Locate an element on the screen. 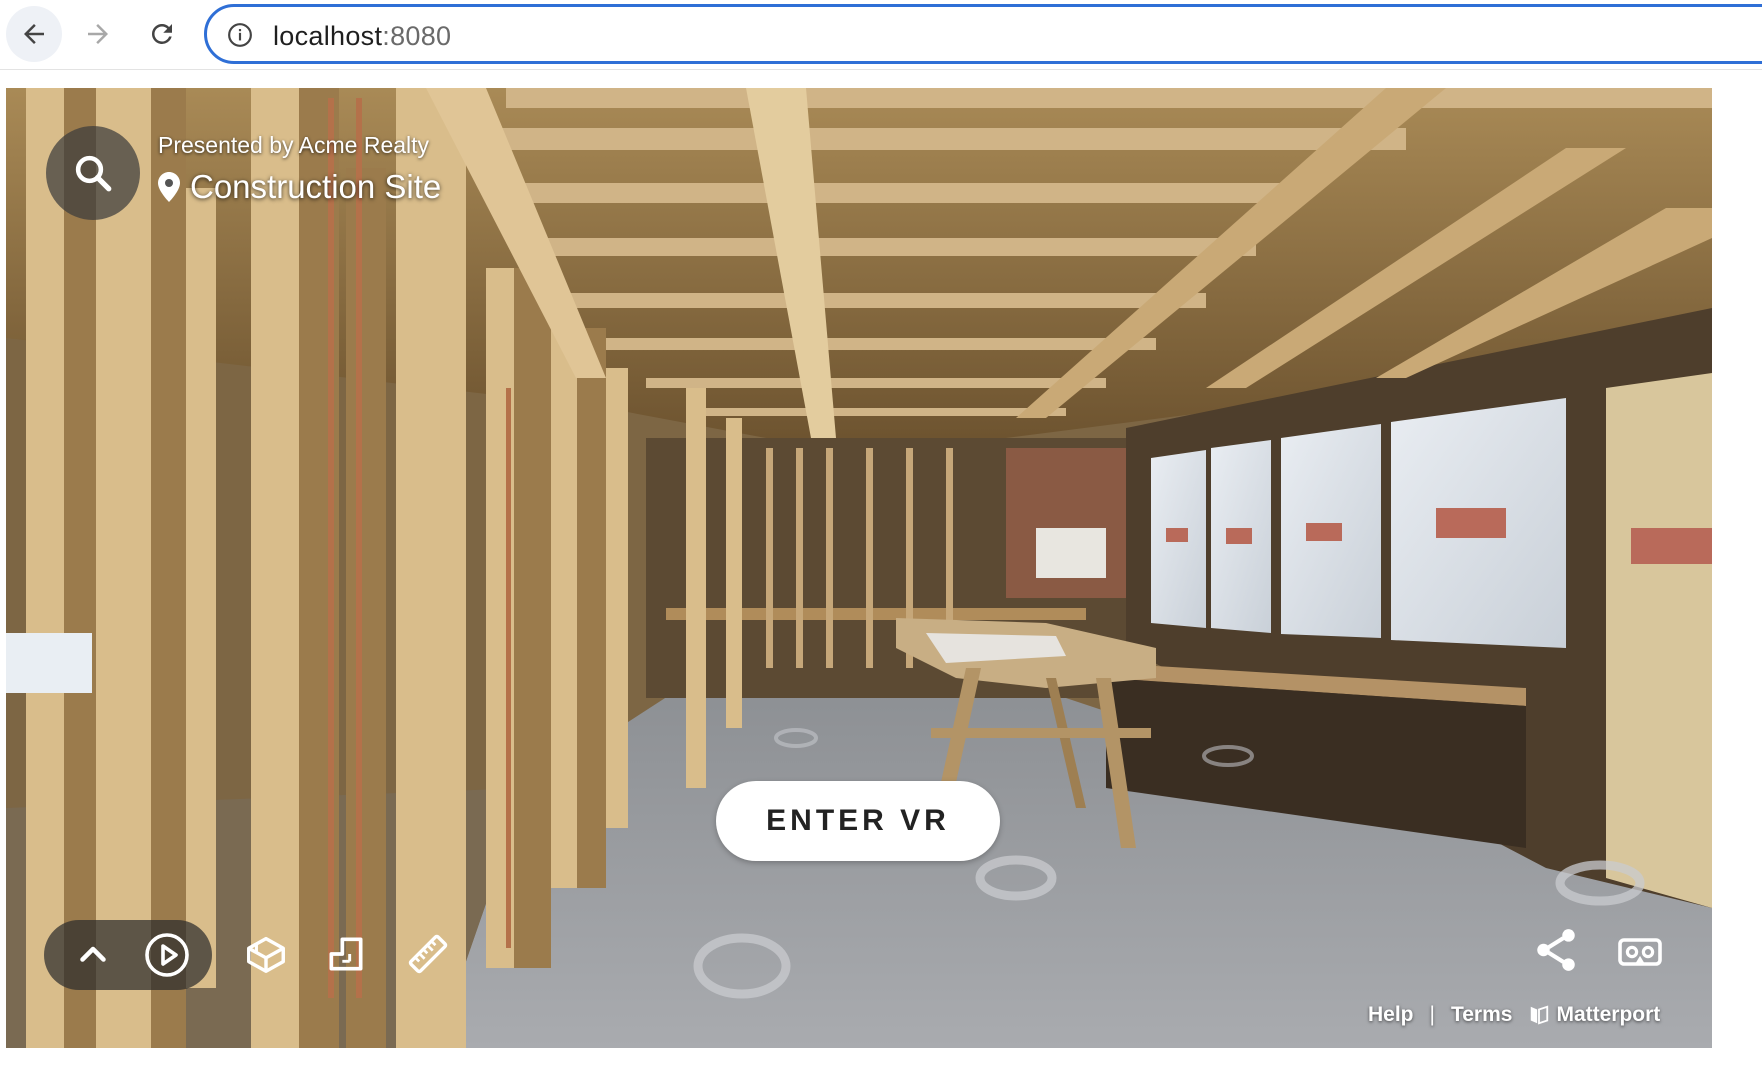  forward-button is located at coordinates (98, 34).